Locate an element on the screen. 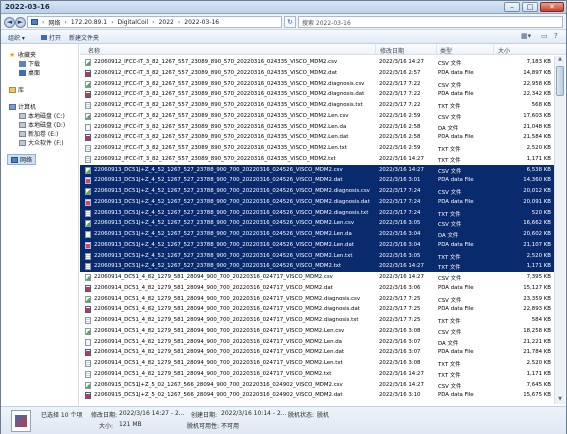  nav-favorites: ★ 收藏夹 is located at coordinates (22, 54).